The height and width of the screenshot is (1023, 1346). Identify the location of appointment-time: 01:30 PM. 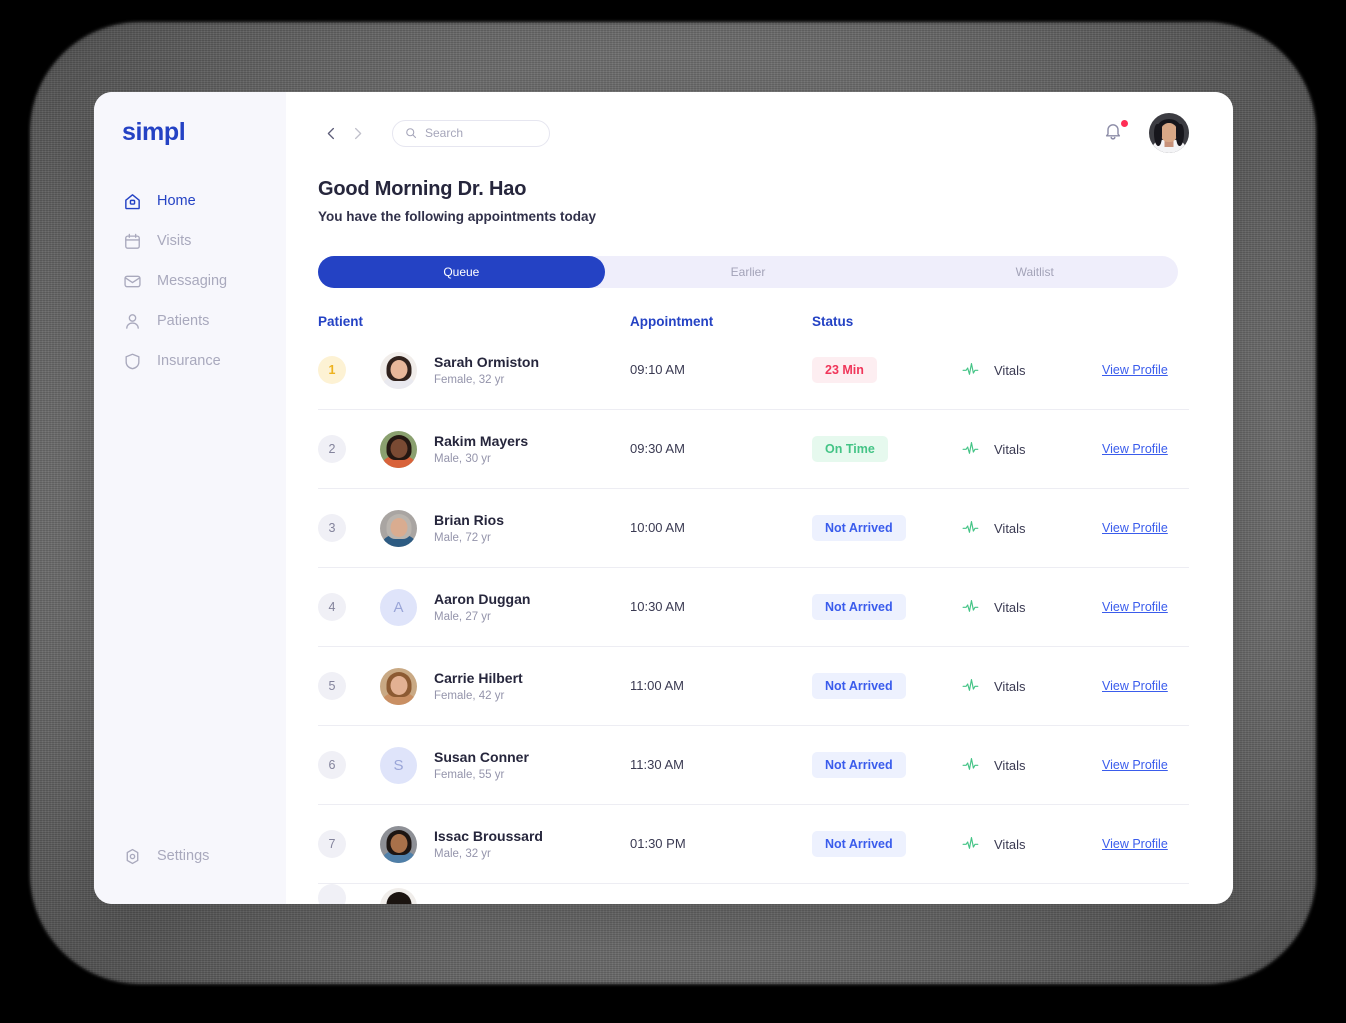
(658, 843).